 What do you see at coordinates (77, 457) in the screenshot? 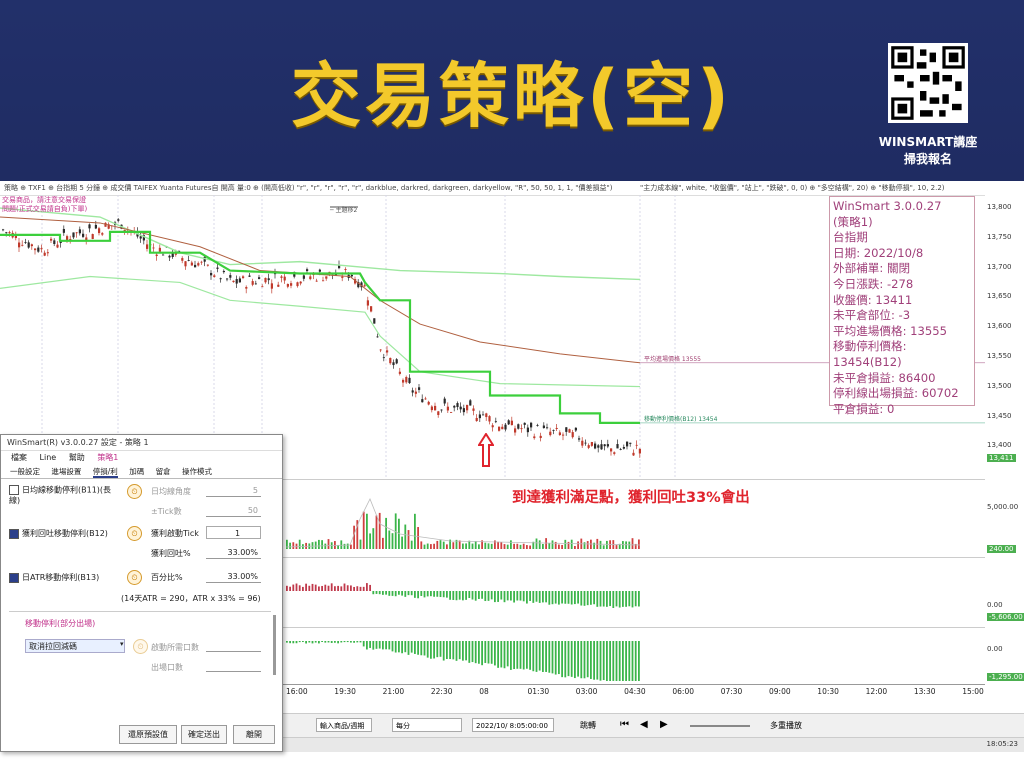
I see `menu-help: 幫助` at bounding box center [77, 457].